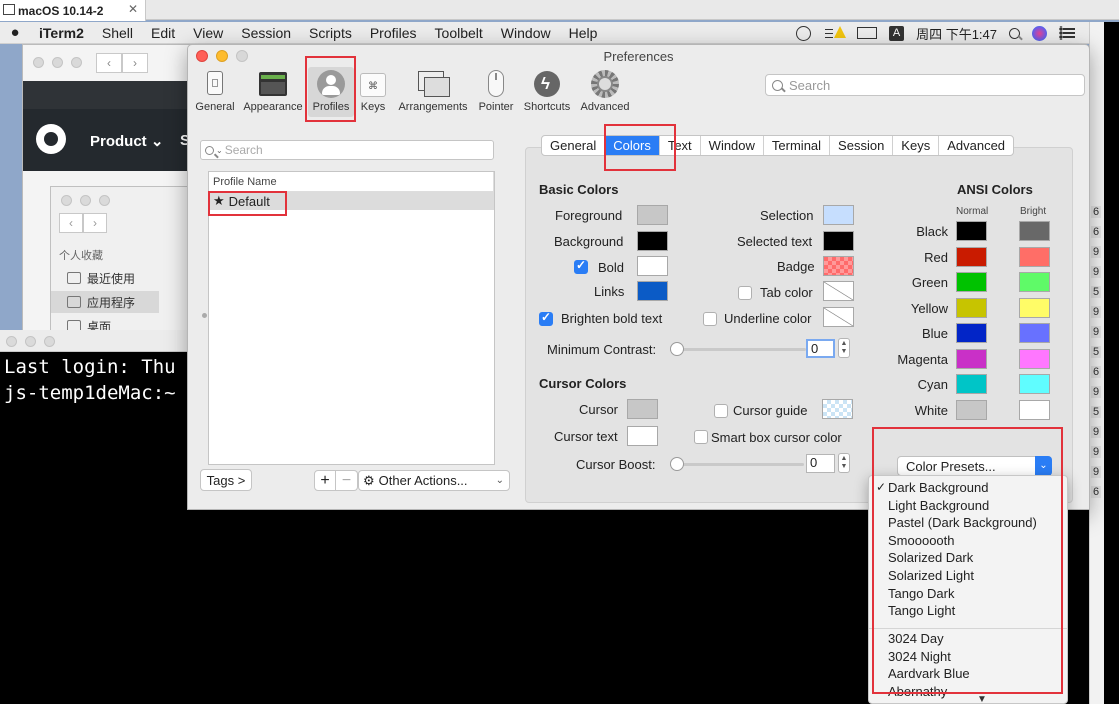  I want to click on add-profile-button: +, so click(325, 480).